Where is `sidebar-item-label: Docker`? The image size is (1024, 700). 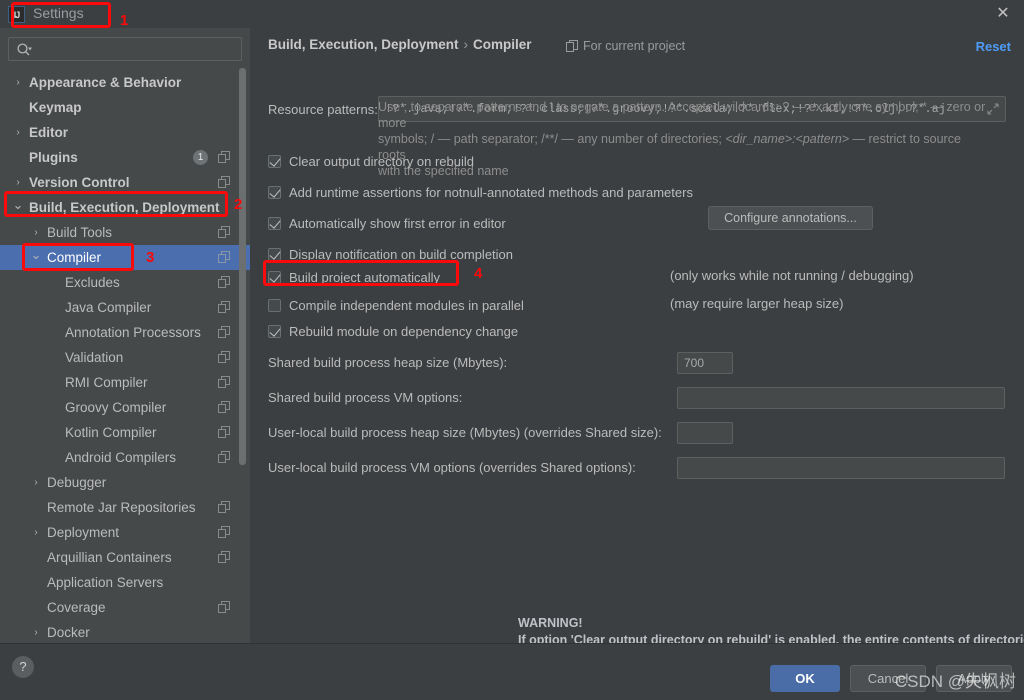 sidebar-item-label: Docker is located at coordinates (68, 632).